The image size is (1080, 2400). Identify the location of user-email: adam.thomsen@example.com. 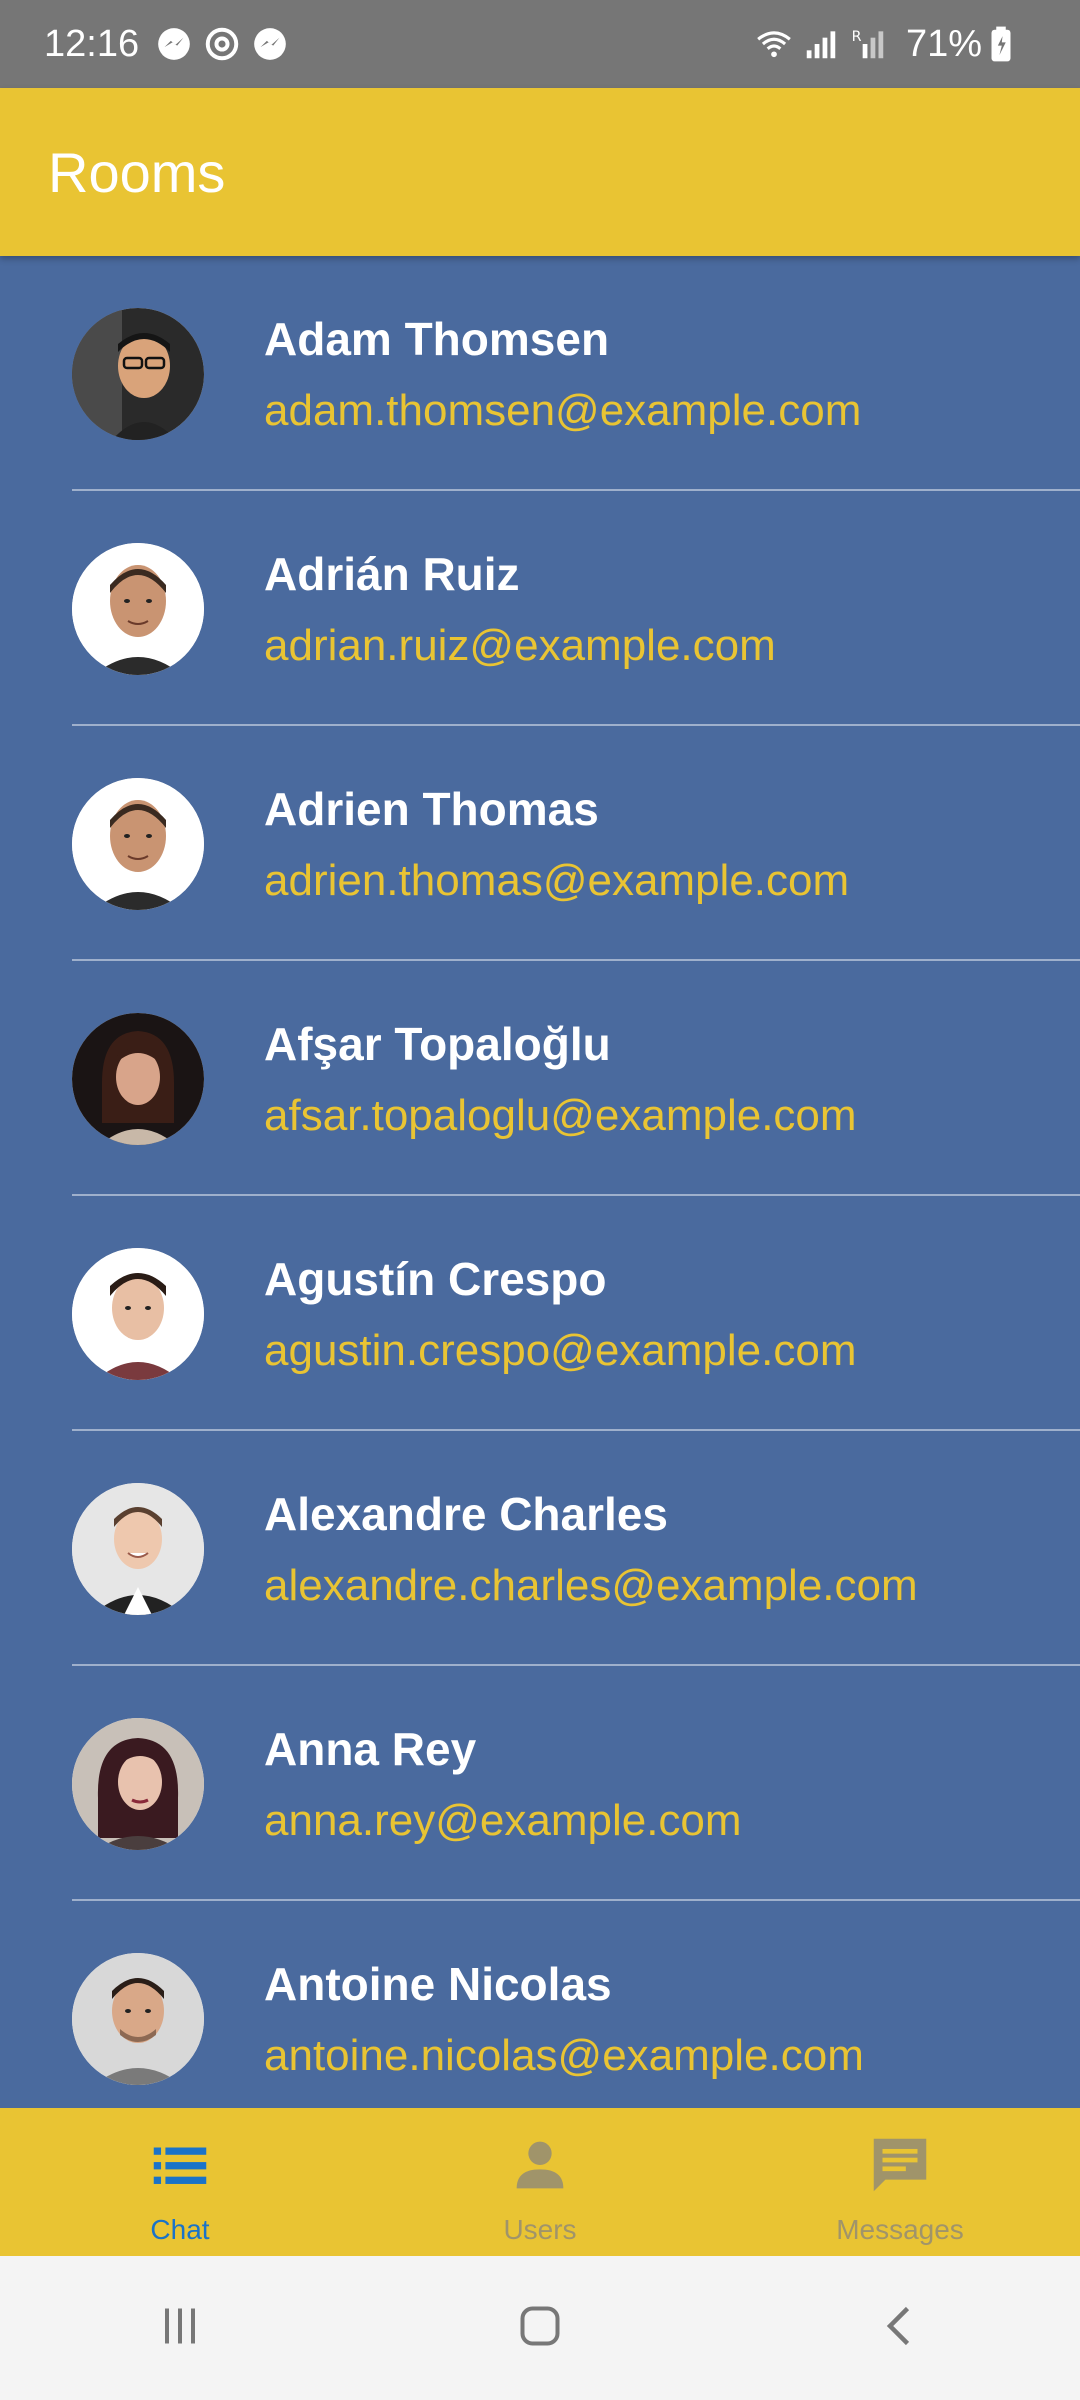
(563, 410).